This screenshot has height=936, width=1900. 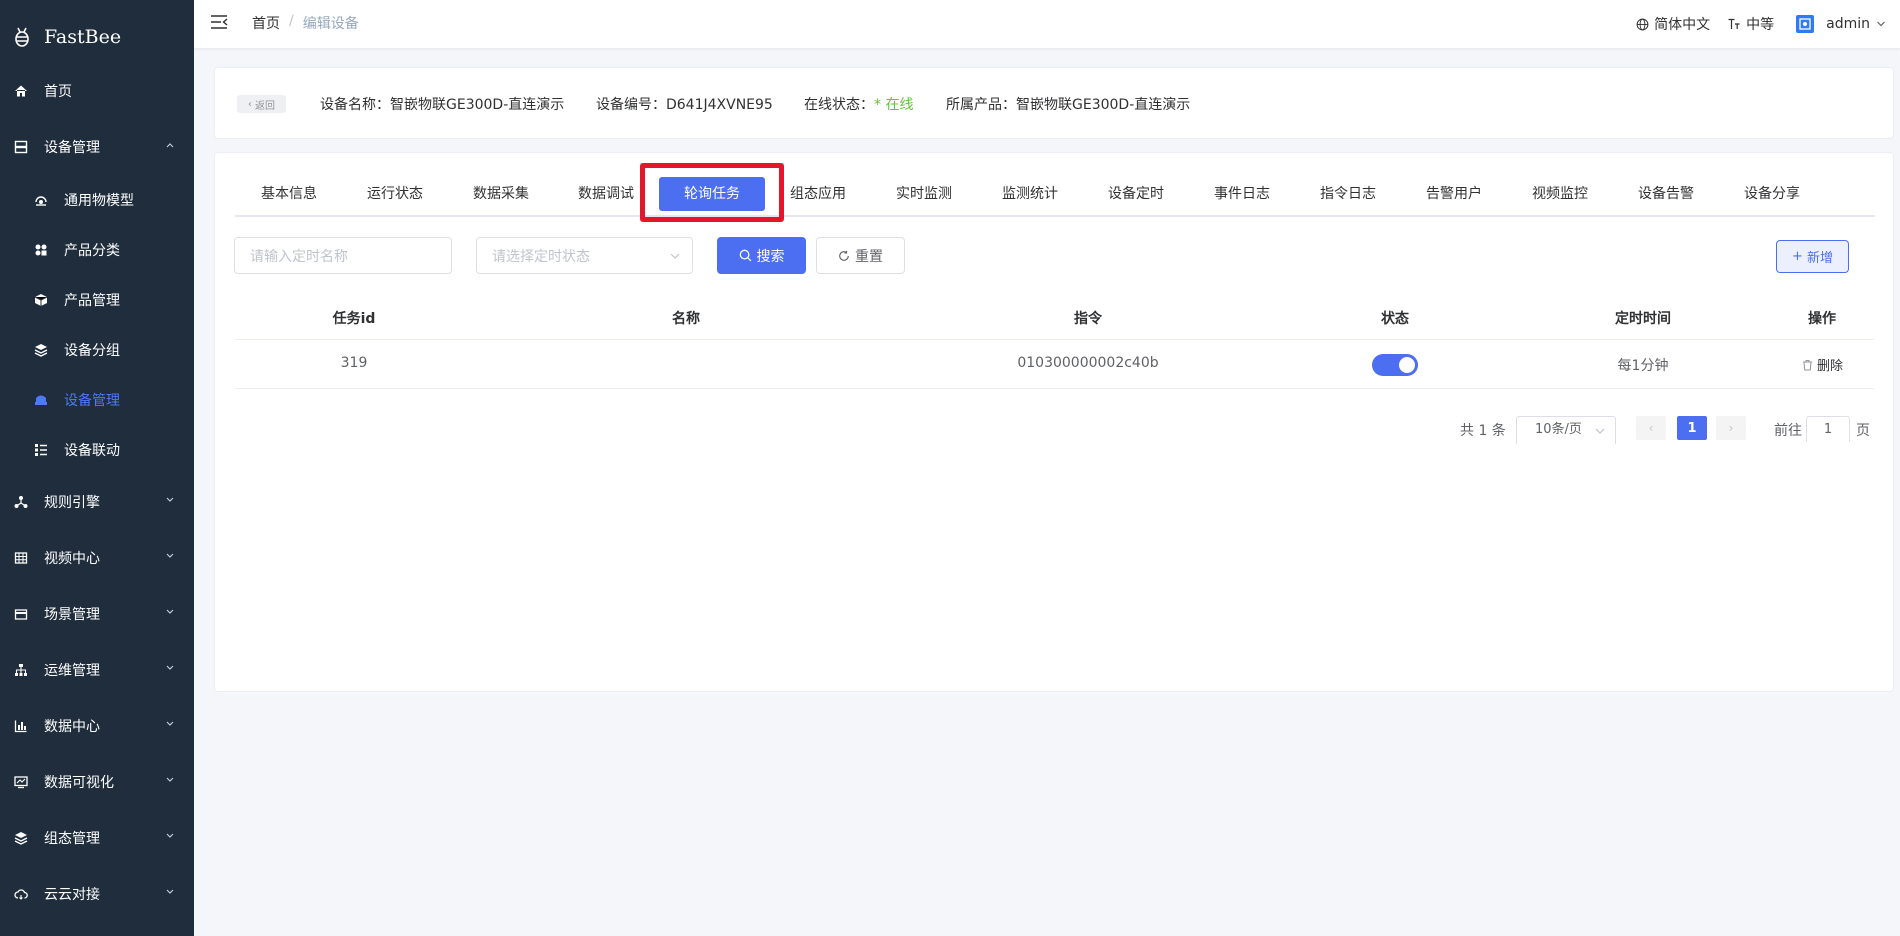 I want to click on layers-icon, so click(x=21, y=838).